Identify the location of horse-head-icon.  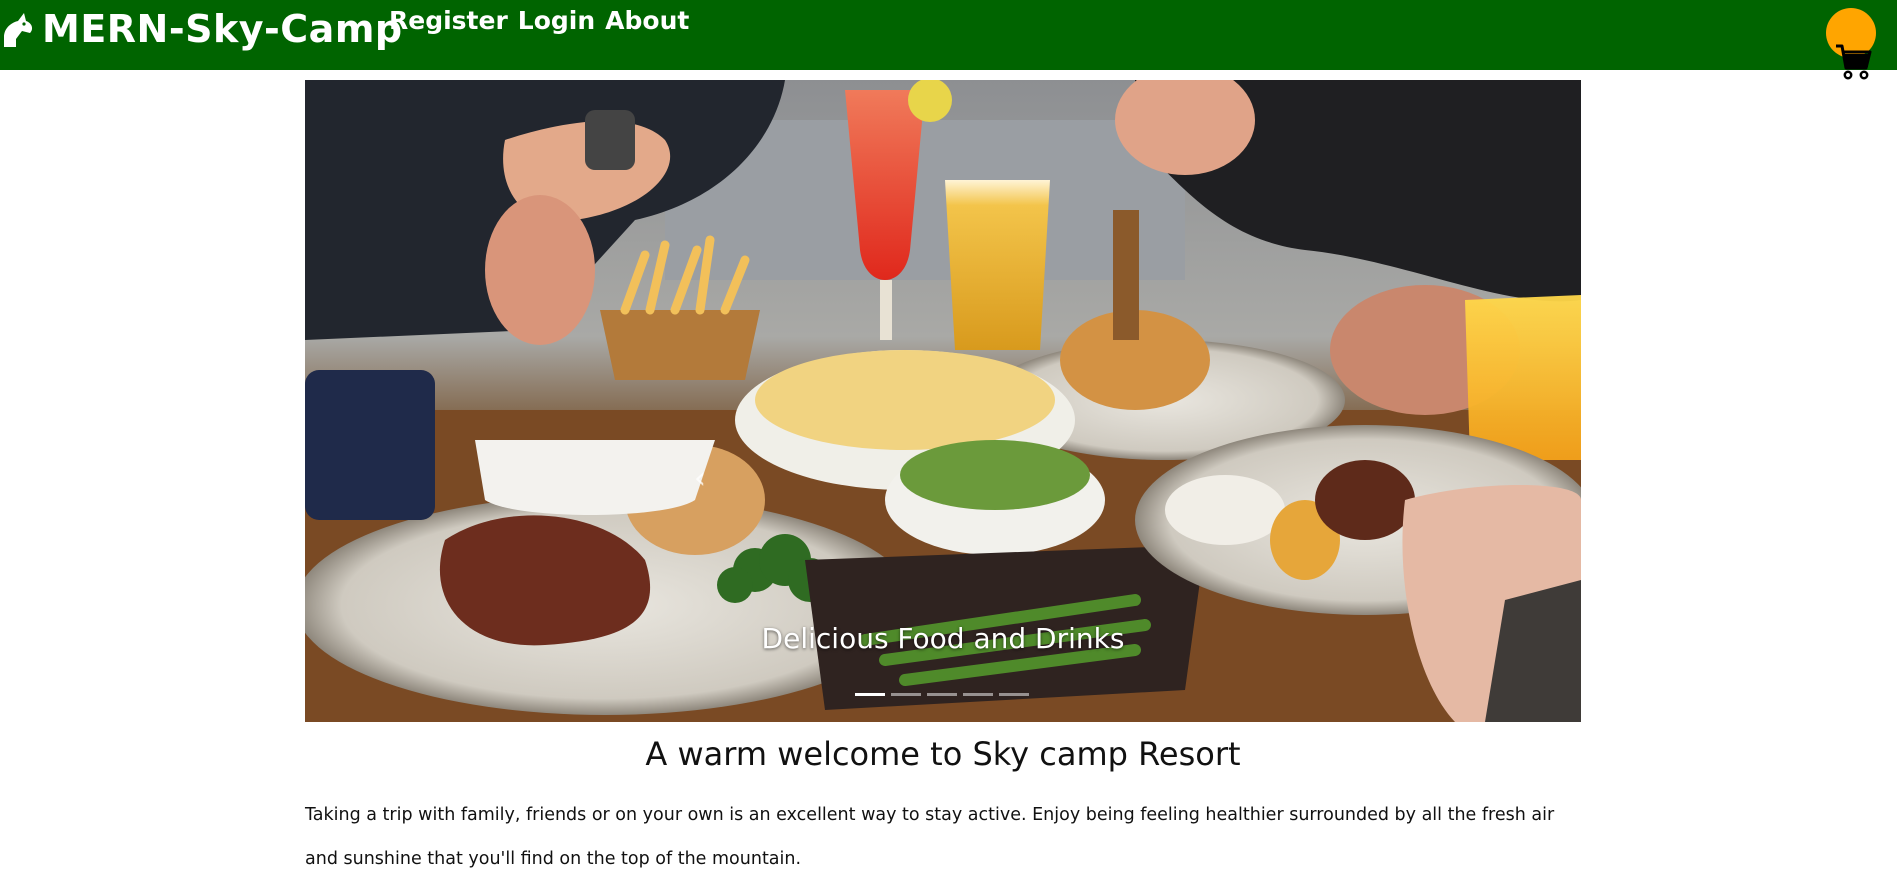
(18, 30).